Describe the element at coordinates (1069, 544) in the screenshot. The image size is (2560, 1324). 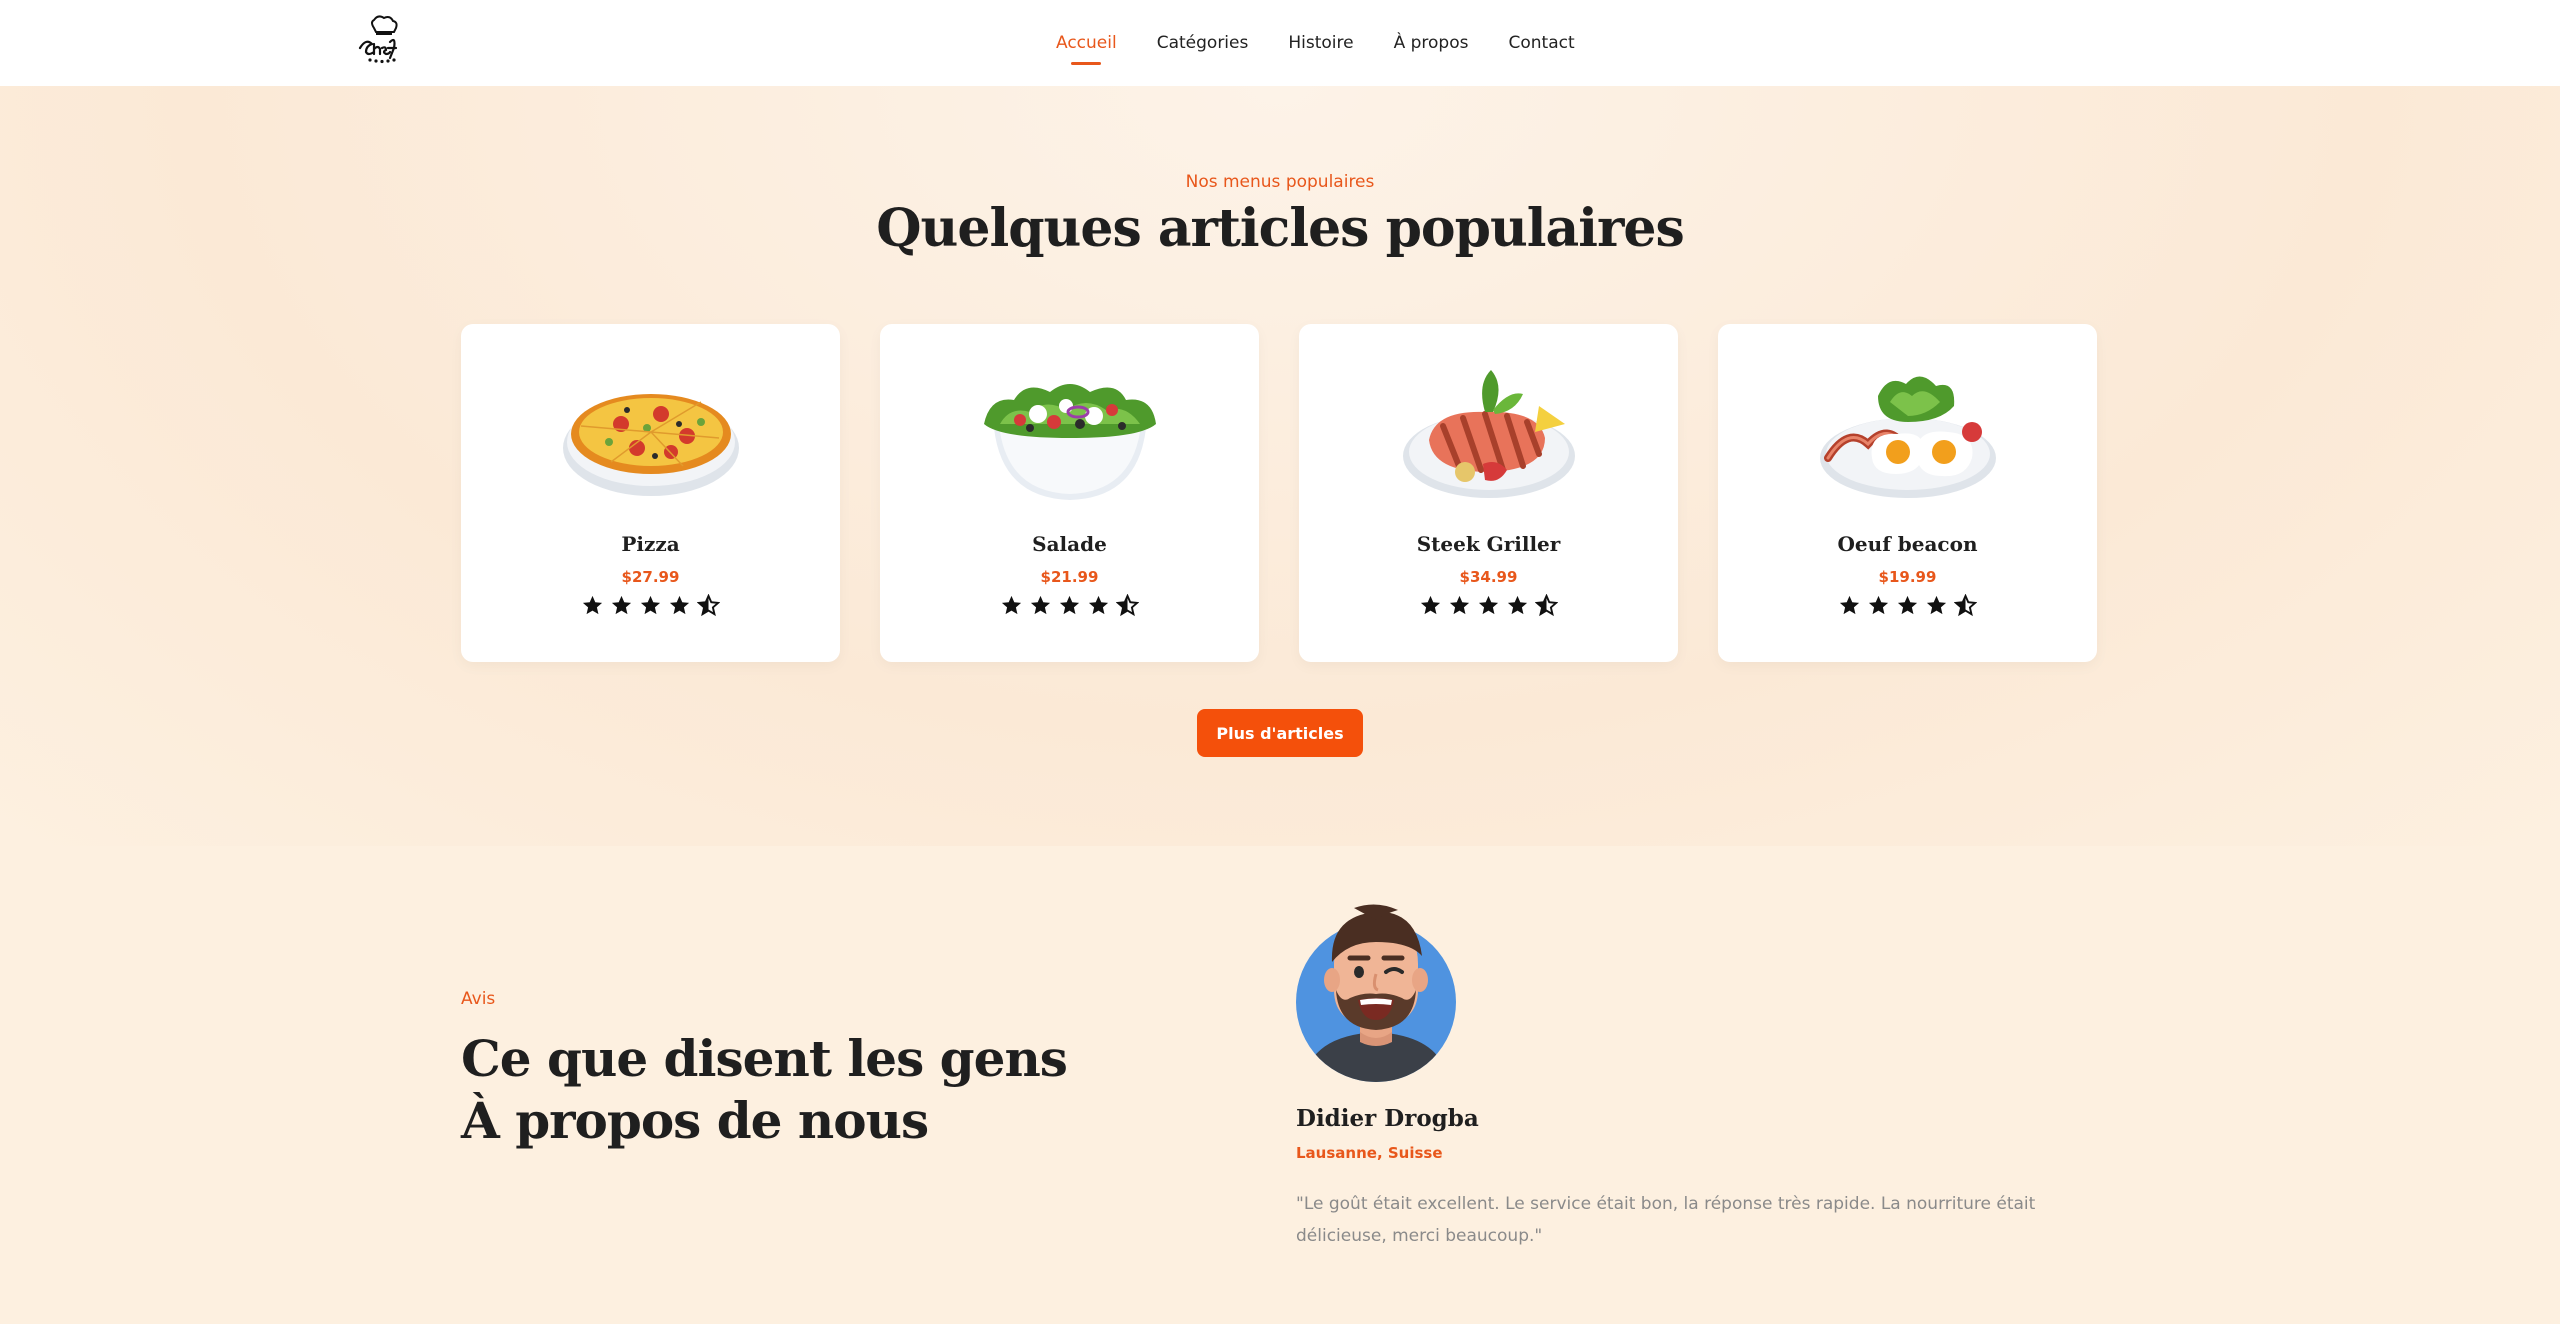
I see `menu-card-name: Salade` at that location.